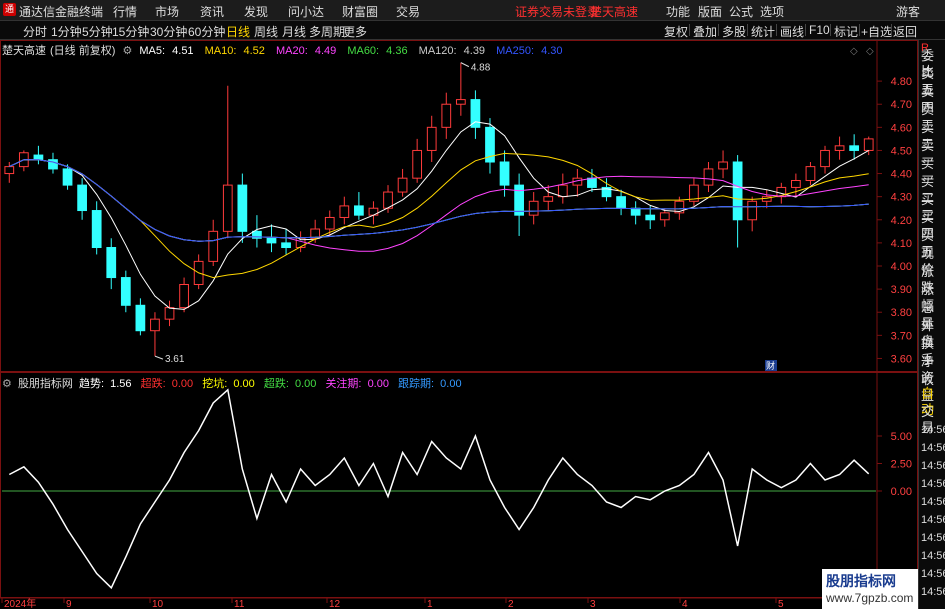 The image size is (945, 609). Describe the element at coordinates (870, 598) in the screenshot. I see `watermark-url: www.7gpzb.com` at that location.